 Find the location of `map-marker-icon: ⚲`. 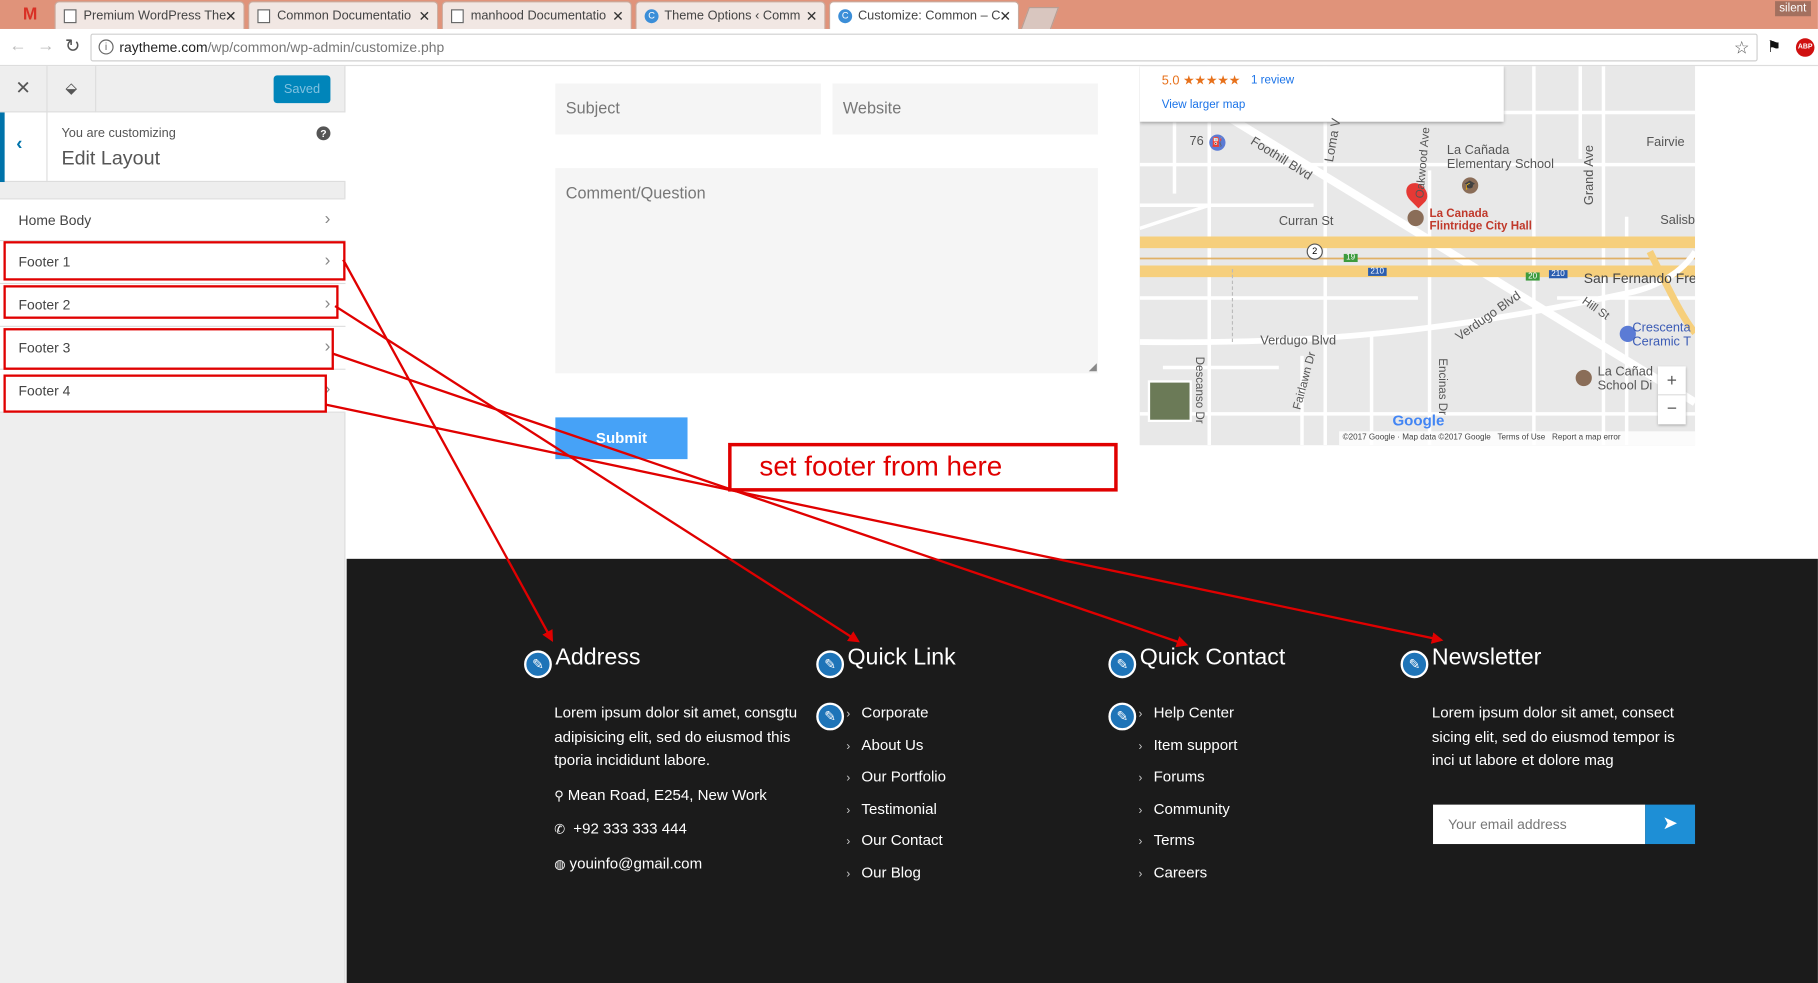

map-marker-icon: ⚲ is located at coordinates (559, 796).